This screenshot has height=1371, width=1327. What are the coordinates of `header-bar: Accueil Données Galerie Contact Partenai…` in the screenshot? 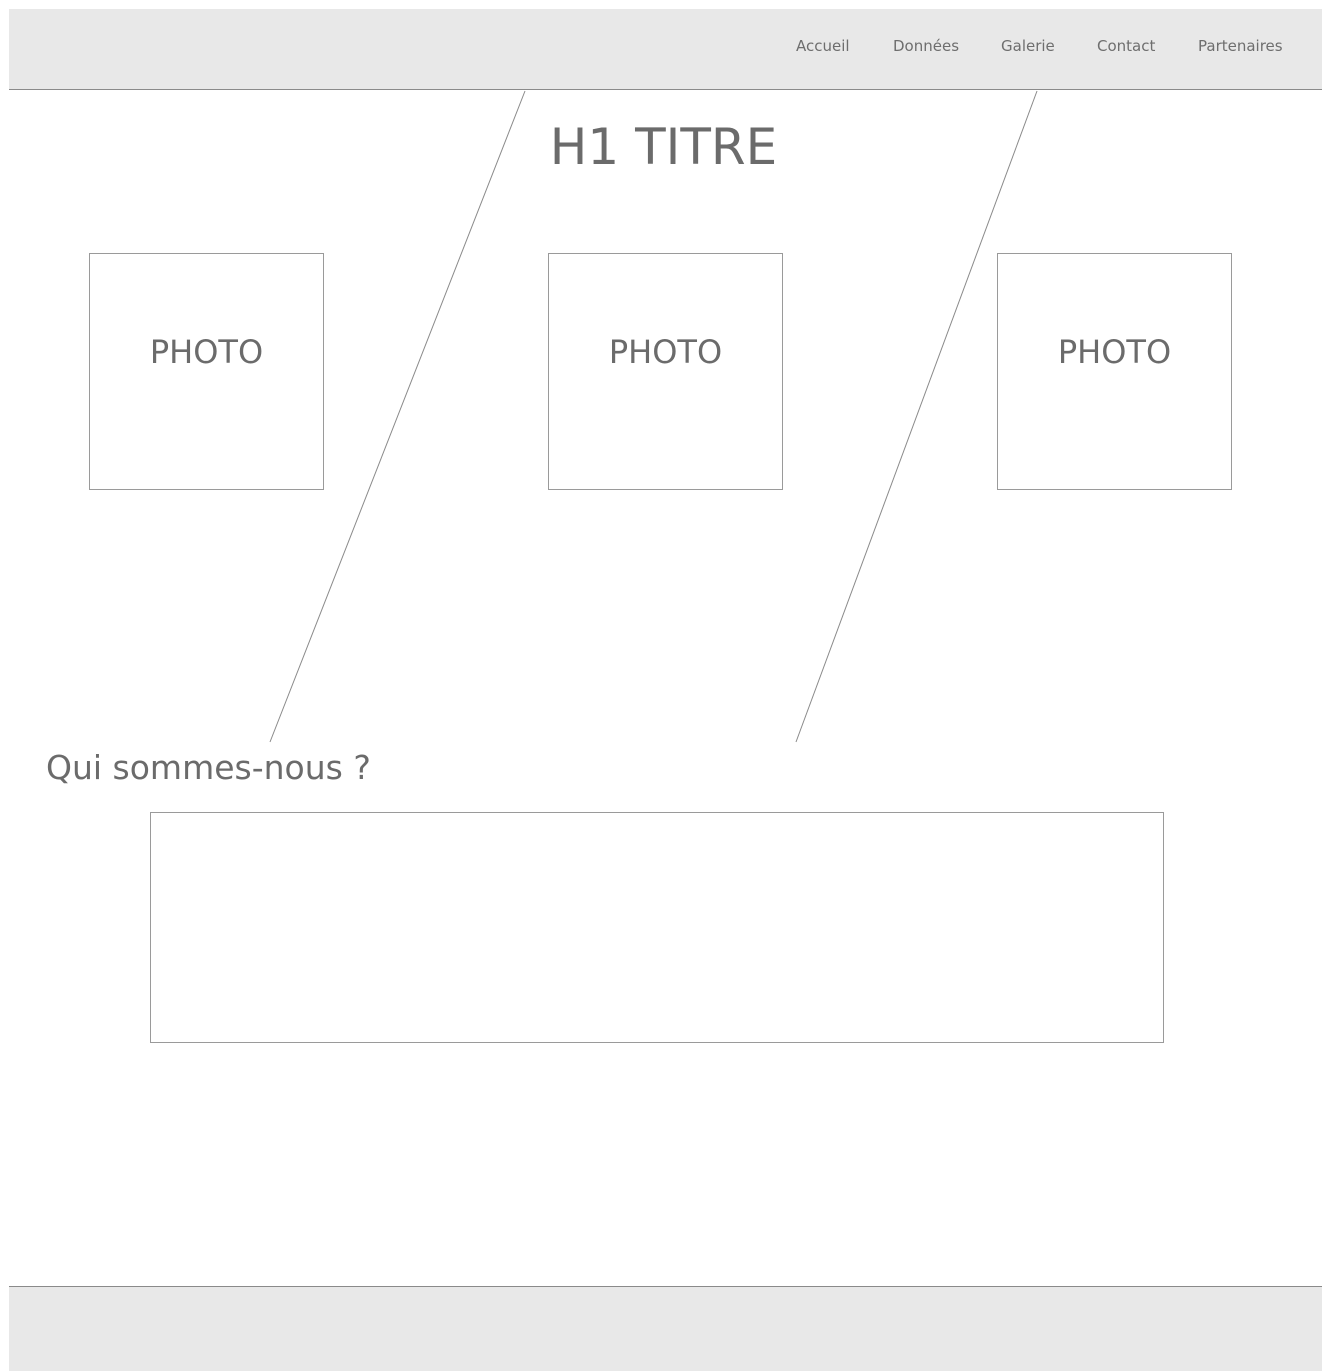 It's located at (665, 49).